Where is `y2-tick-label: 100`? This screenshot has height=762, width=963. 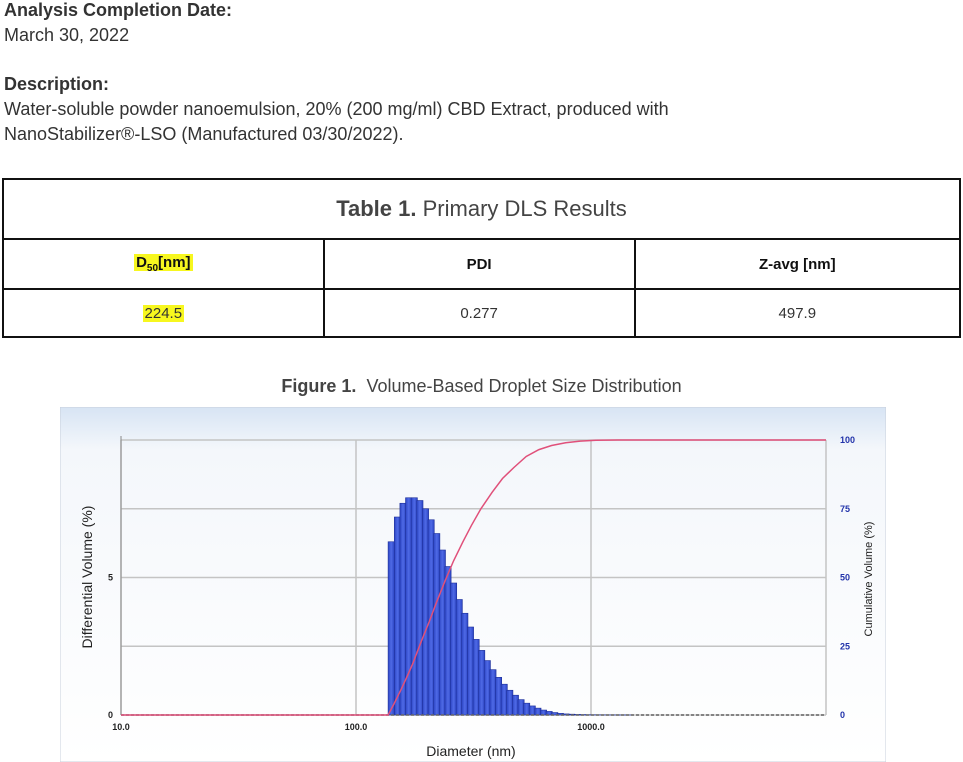
y2-tick-label: 100 is located at coordinates (847, 440).